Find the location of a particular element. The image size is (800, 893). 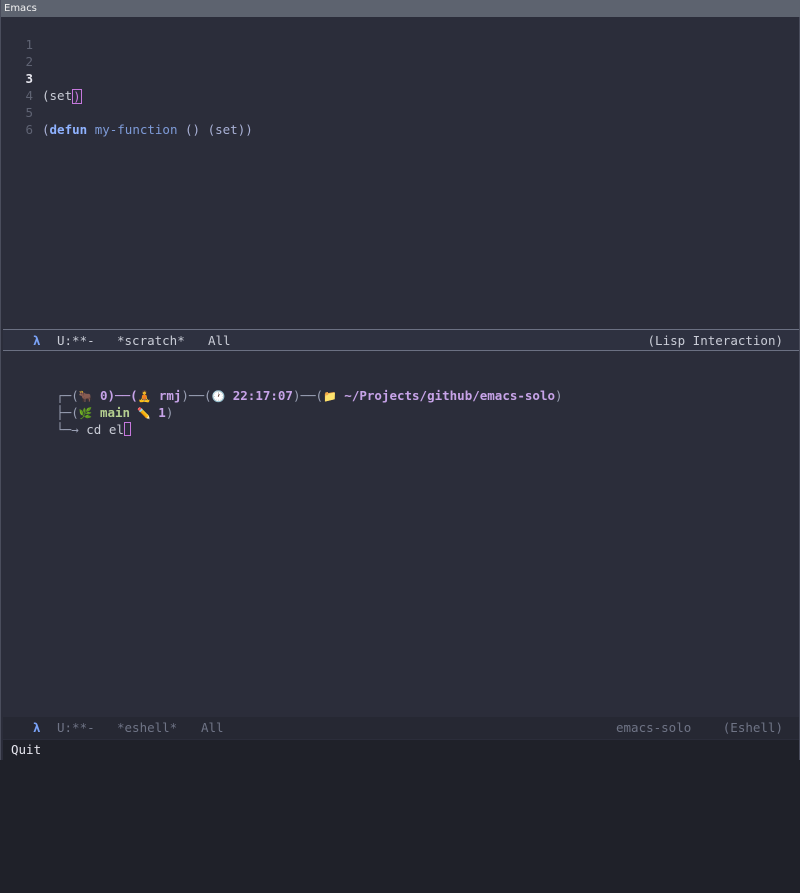

modeline-scratch: λ U:**- *scratch* All (Lisp Interaction) is located at coordinates (401, 340).